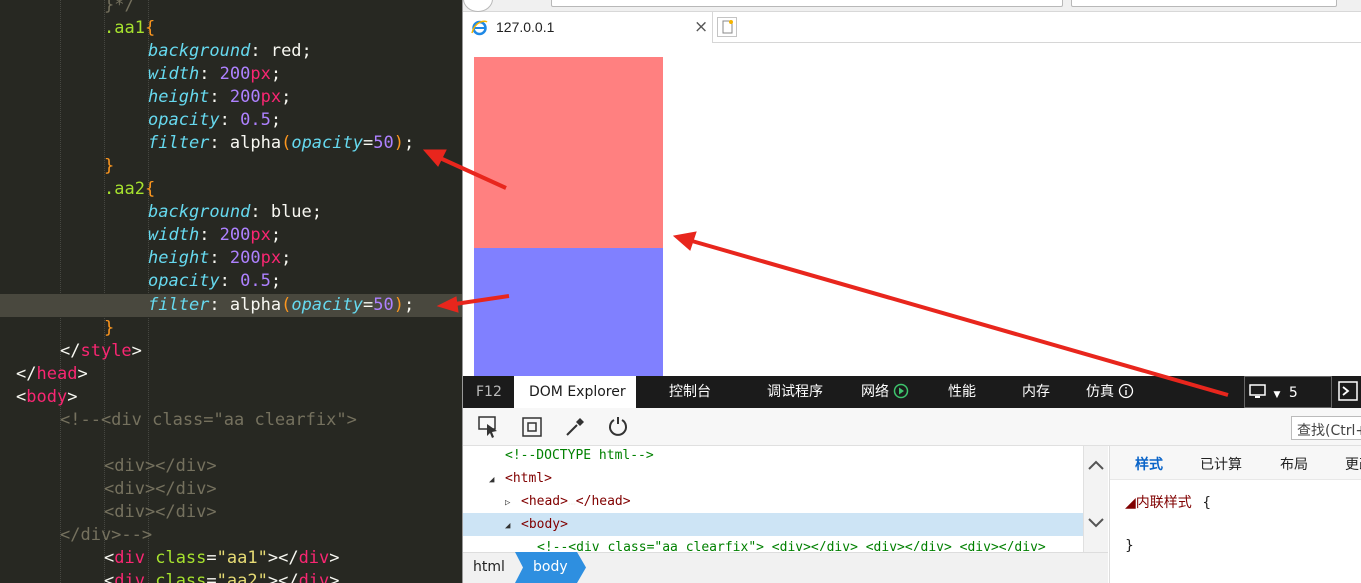 This screenshot has height=583, width=1361. Describe the element at coordinates (1100, 392) in the screenshot. I see `tab-emulation-label: 仿真` at that location.